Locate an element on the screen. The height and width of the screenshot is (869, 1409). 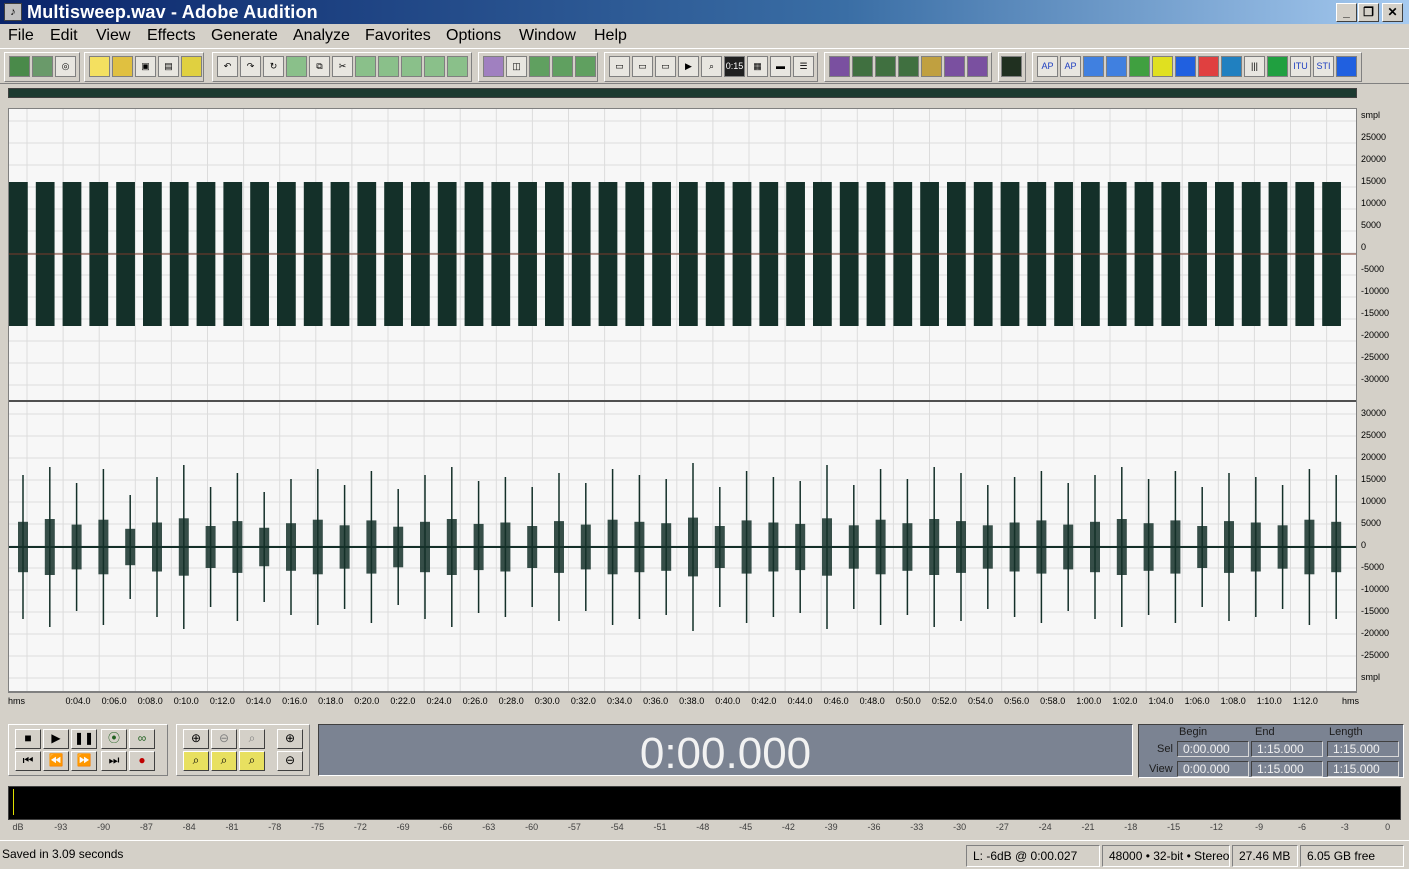
save-icon: ▣ is located at coordinates (145, 66).